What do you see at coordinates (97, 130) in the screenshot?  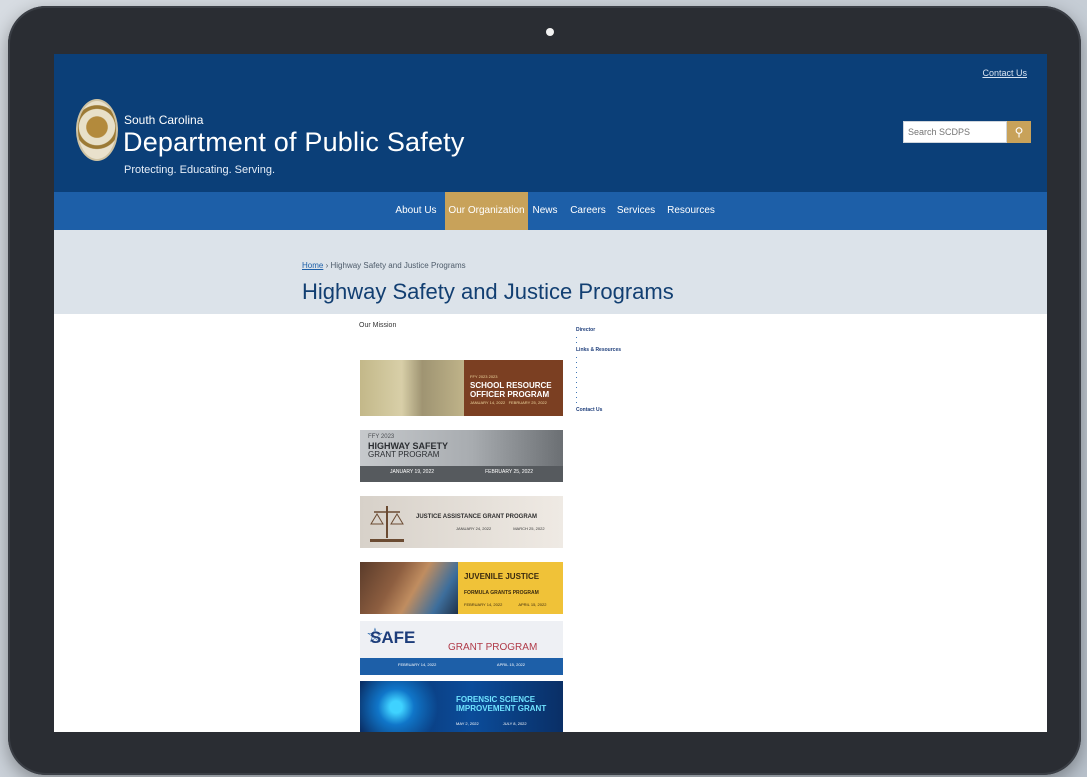 I see `dps-seal-logo` at bounding box center [97, 130].